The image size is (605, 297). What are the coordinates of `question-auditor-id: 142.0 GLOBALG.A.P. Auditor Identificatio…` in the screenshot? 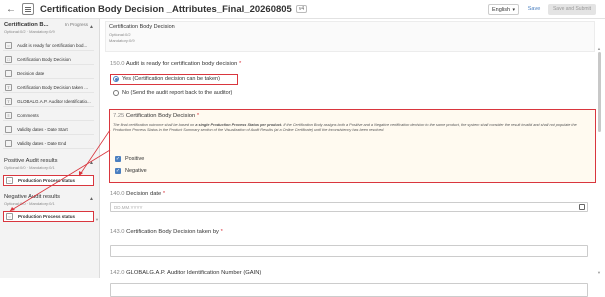 It's located at (185, 273).